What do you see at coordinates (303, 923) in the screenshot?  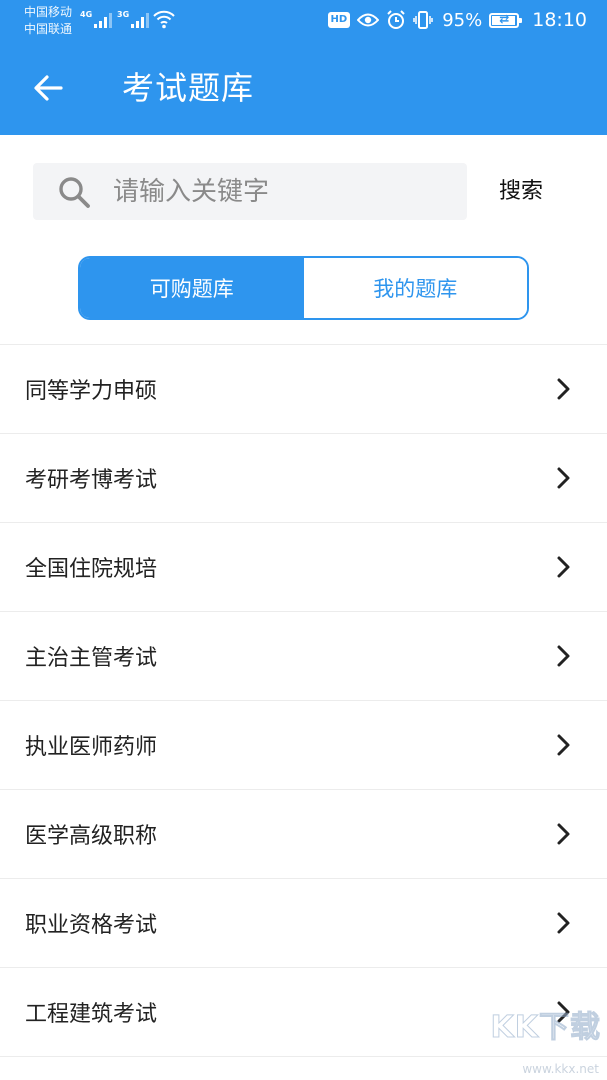 I see `list-item: 职业资格考试` at bounding box center [303, 923].